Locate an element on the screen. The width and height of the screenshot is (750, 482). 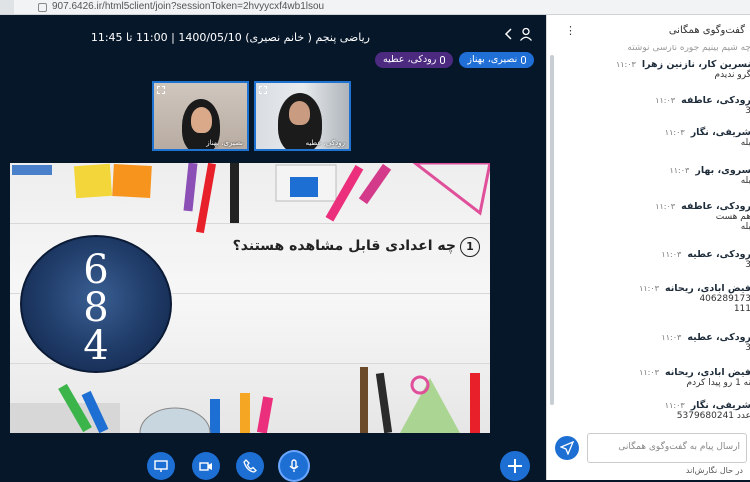
send-icon is located at coordinates (567, 448).